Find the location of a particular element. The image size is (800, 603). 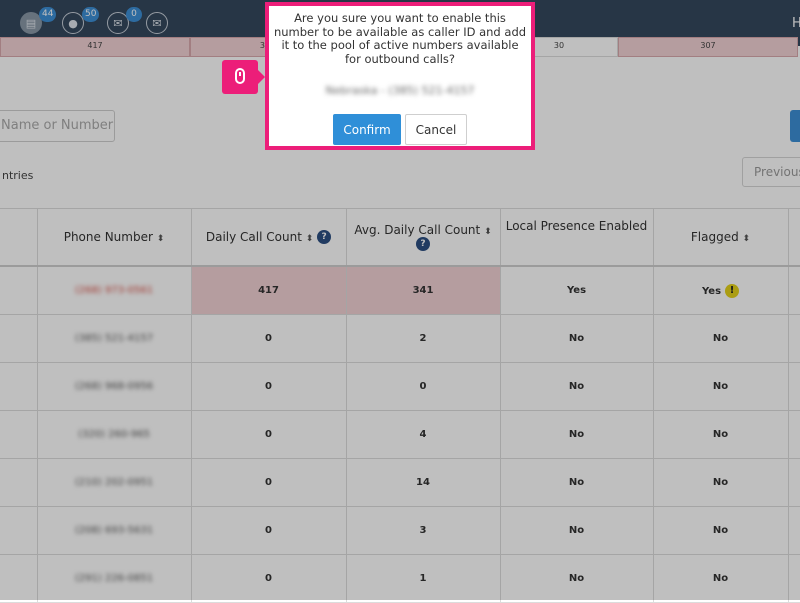

phone-number-cell: (268) 973-0561 is located at coordinates (114, 290).